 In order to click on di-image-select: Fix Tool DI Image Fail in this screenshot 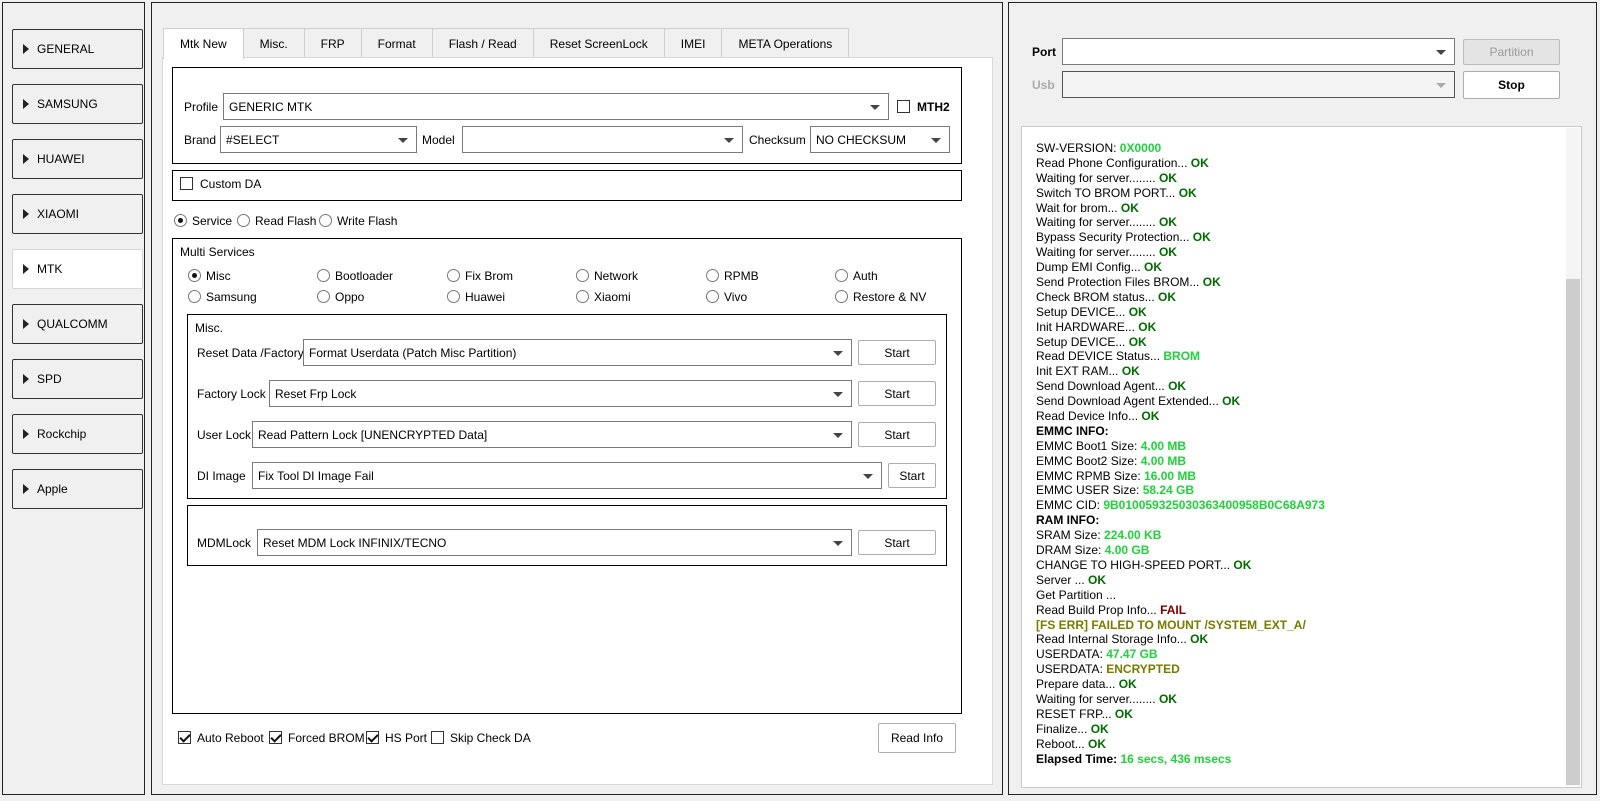, I will do `click(567, 475)`.